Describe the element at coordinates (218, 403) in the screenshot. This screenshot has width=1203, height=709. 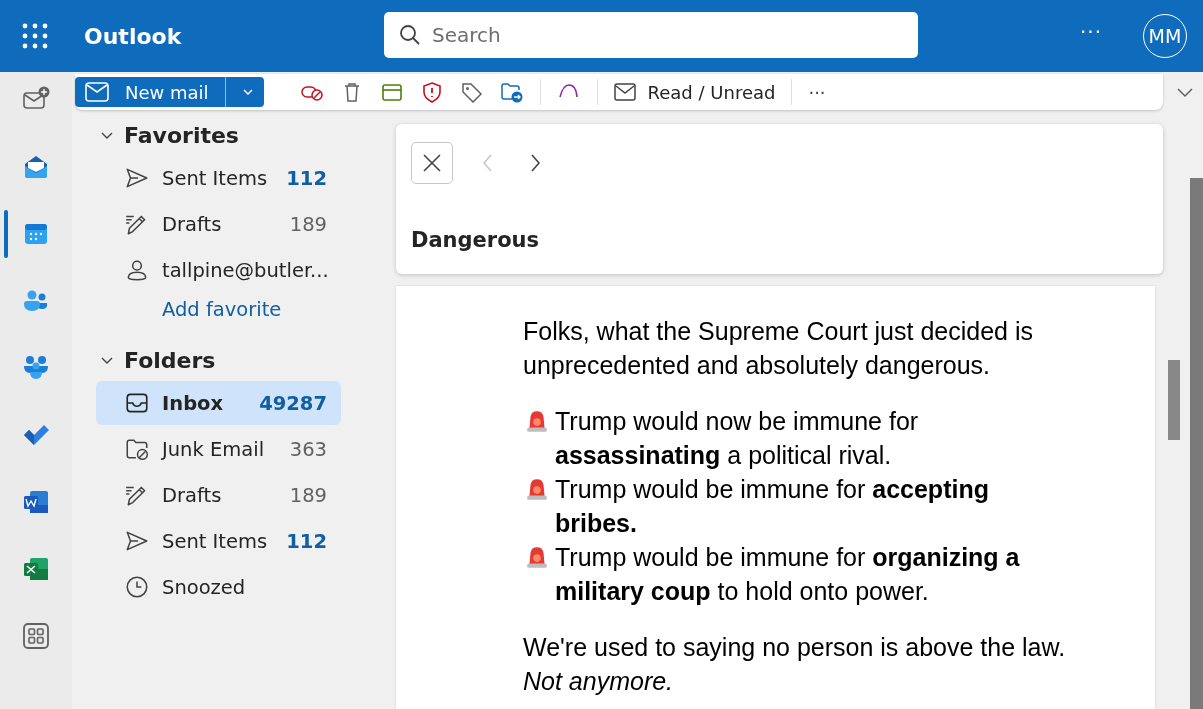
I see `folder-item: Inbox 49287` at that location.